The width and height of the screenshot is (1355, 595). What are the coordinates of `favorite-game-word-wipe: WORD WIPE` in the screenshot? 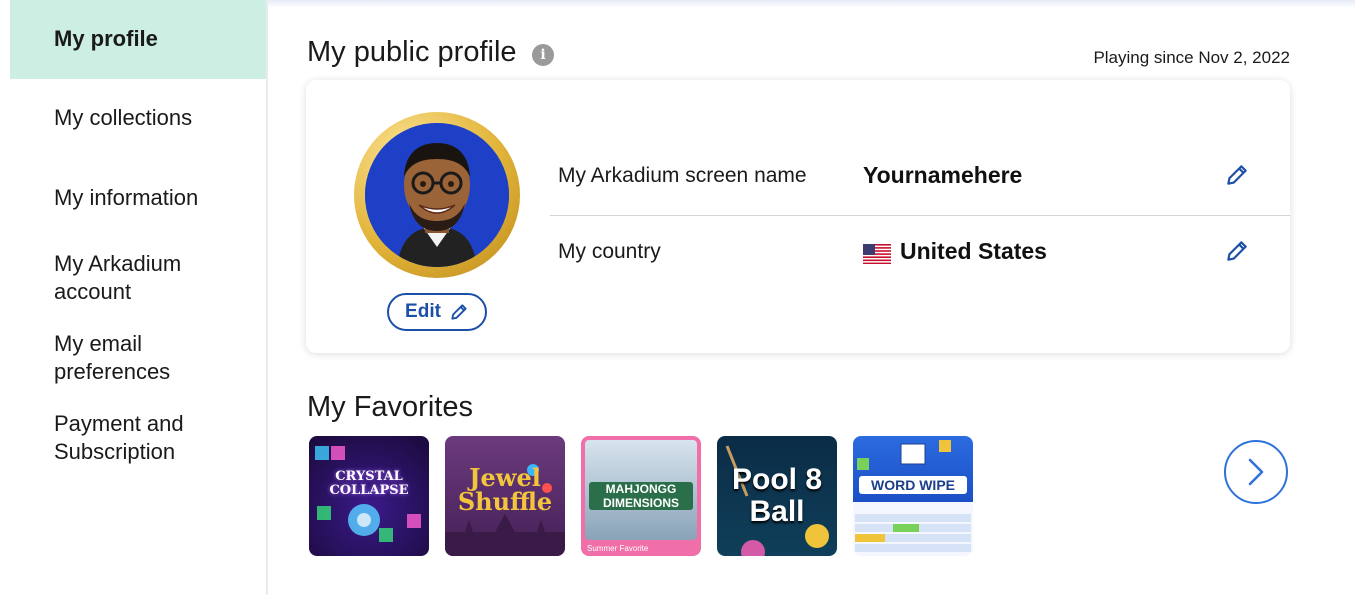 It's located at (913, 496).